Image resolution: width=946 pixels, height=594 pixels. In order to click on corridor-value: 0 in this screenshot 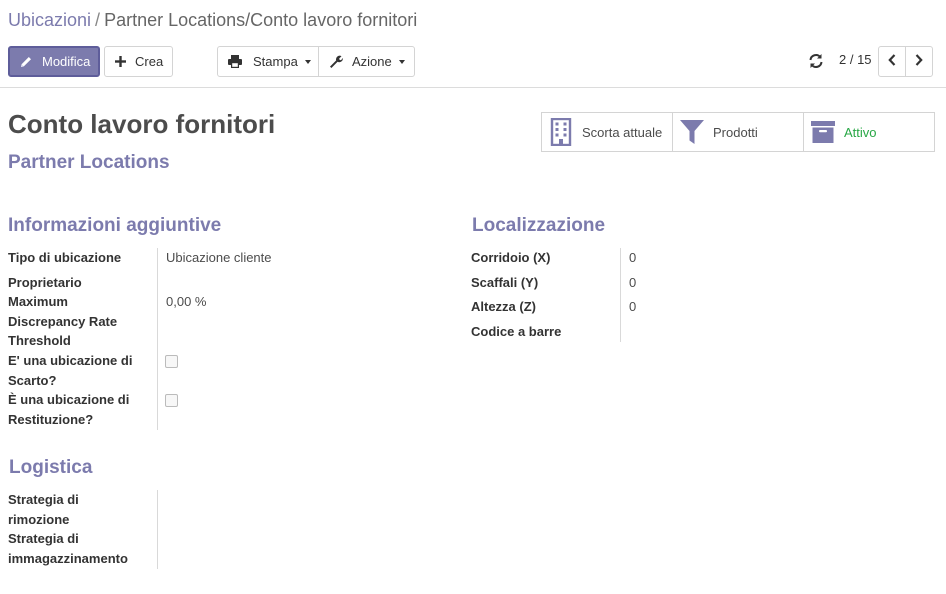, I will do `click(633, 257)`.